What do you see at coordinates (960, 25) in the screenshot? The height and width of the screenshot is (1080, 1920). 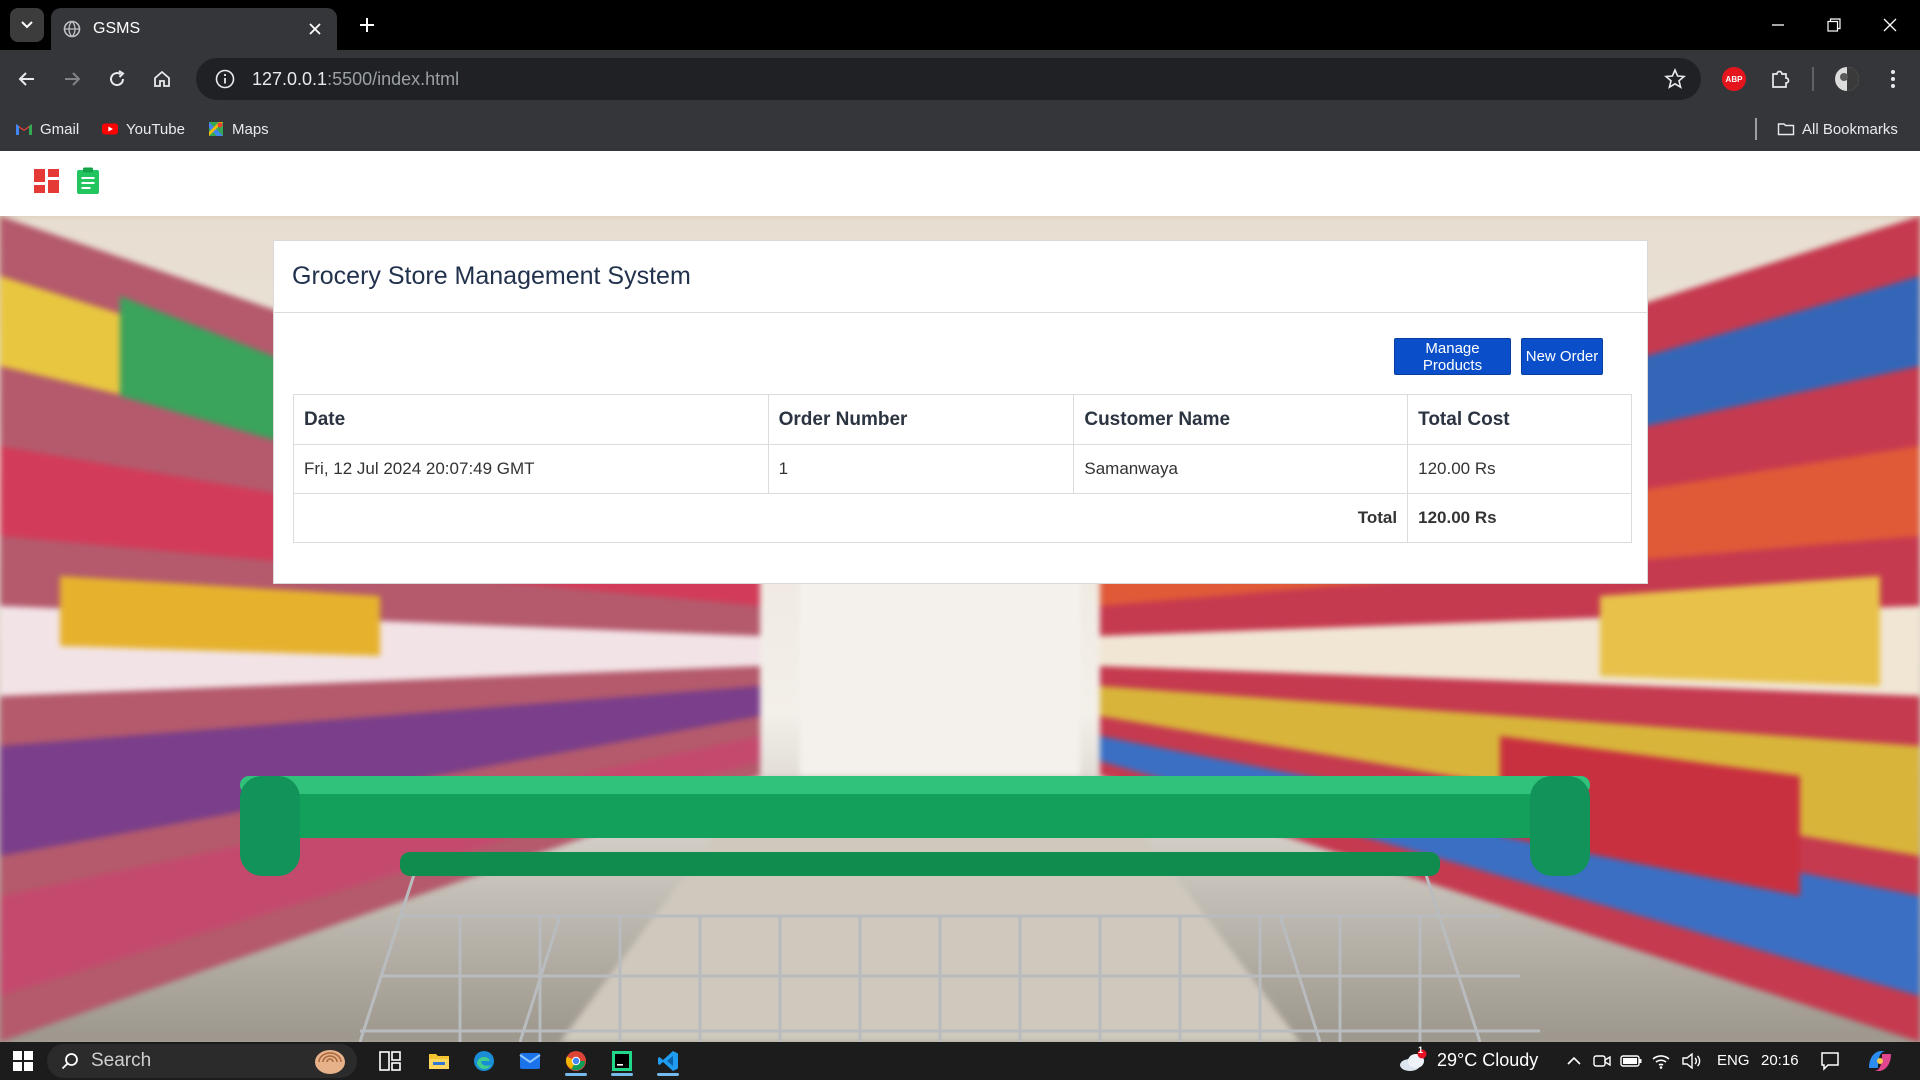 I see `tab-strip: GSMS` at bounding box center [960, 25].